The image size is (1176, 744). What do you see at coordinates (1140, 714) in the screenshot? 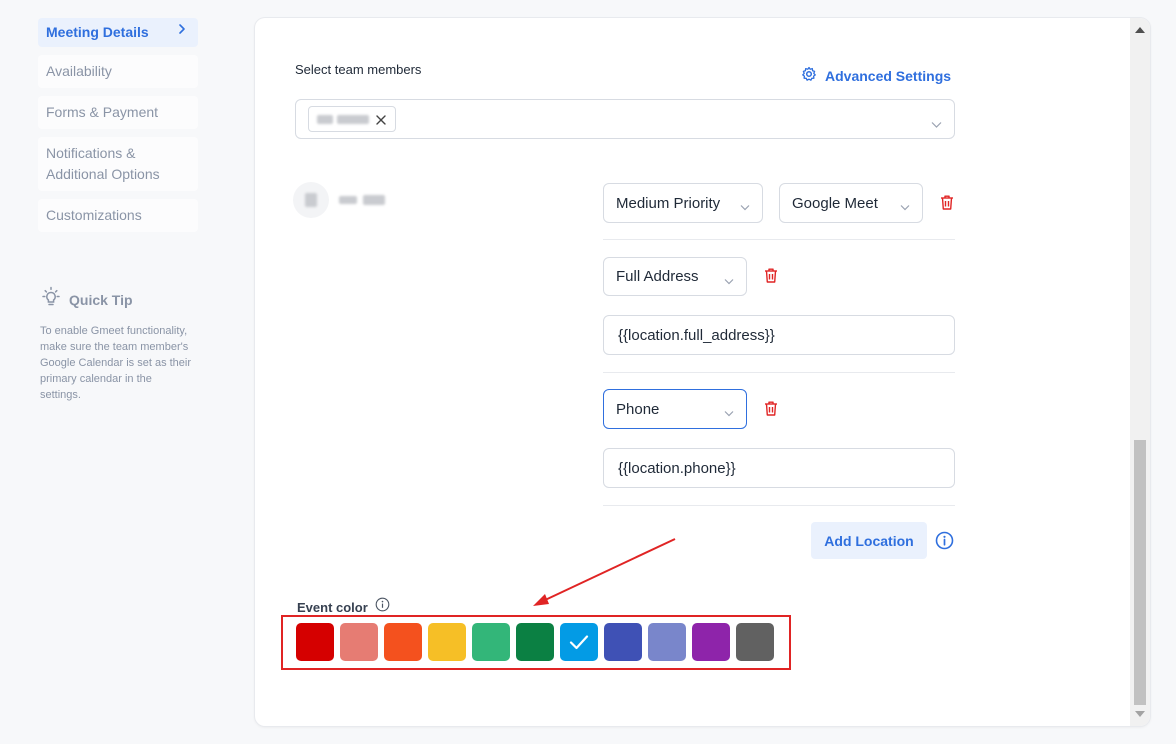
I see `scroll-down-arrow` at bounding box center [1140, 714].